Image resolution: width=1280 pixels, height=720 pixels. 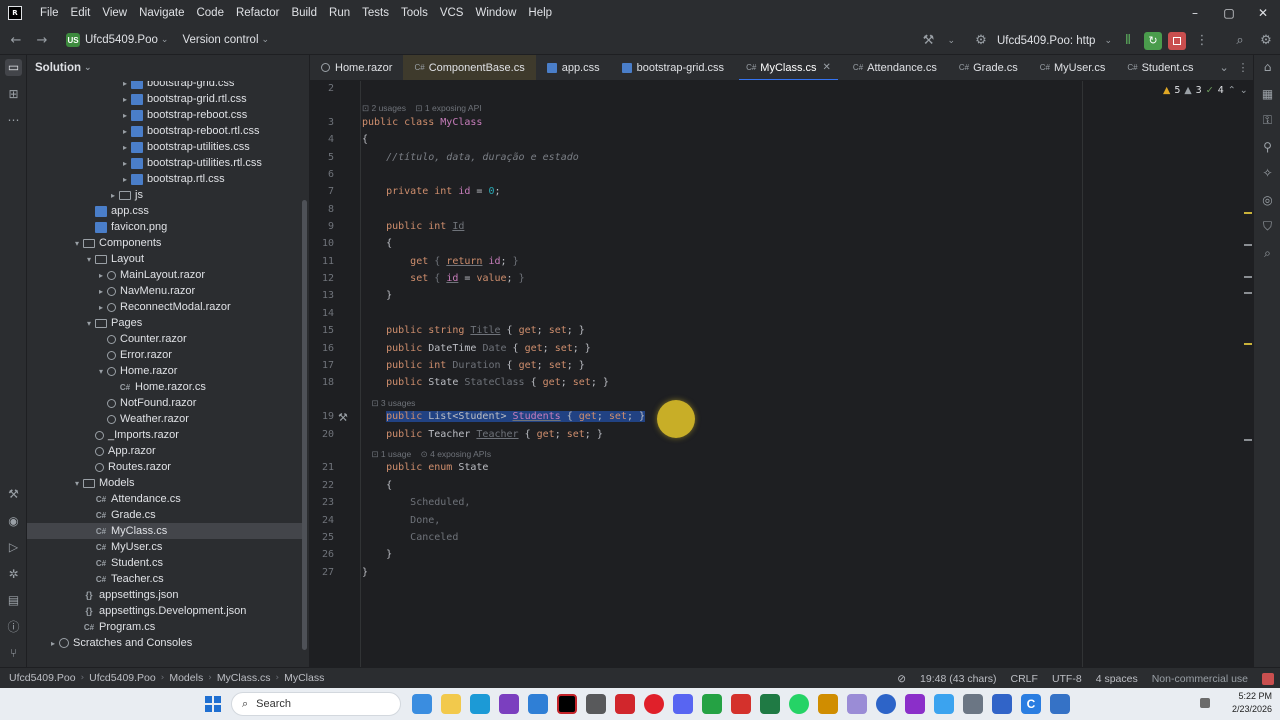 What do you see at coordinates (213, 704) in the screenshot?
I see `windows-start-icon` at bounding box center [213, 704].